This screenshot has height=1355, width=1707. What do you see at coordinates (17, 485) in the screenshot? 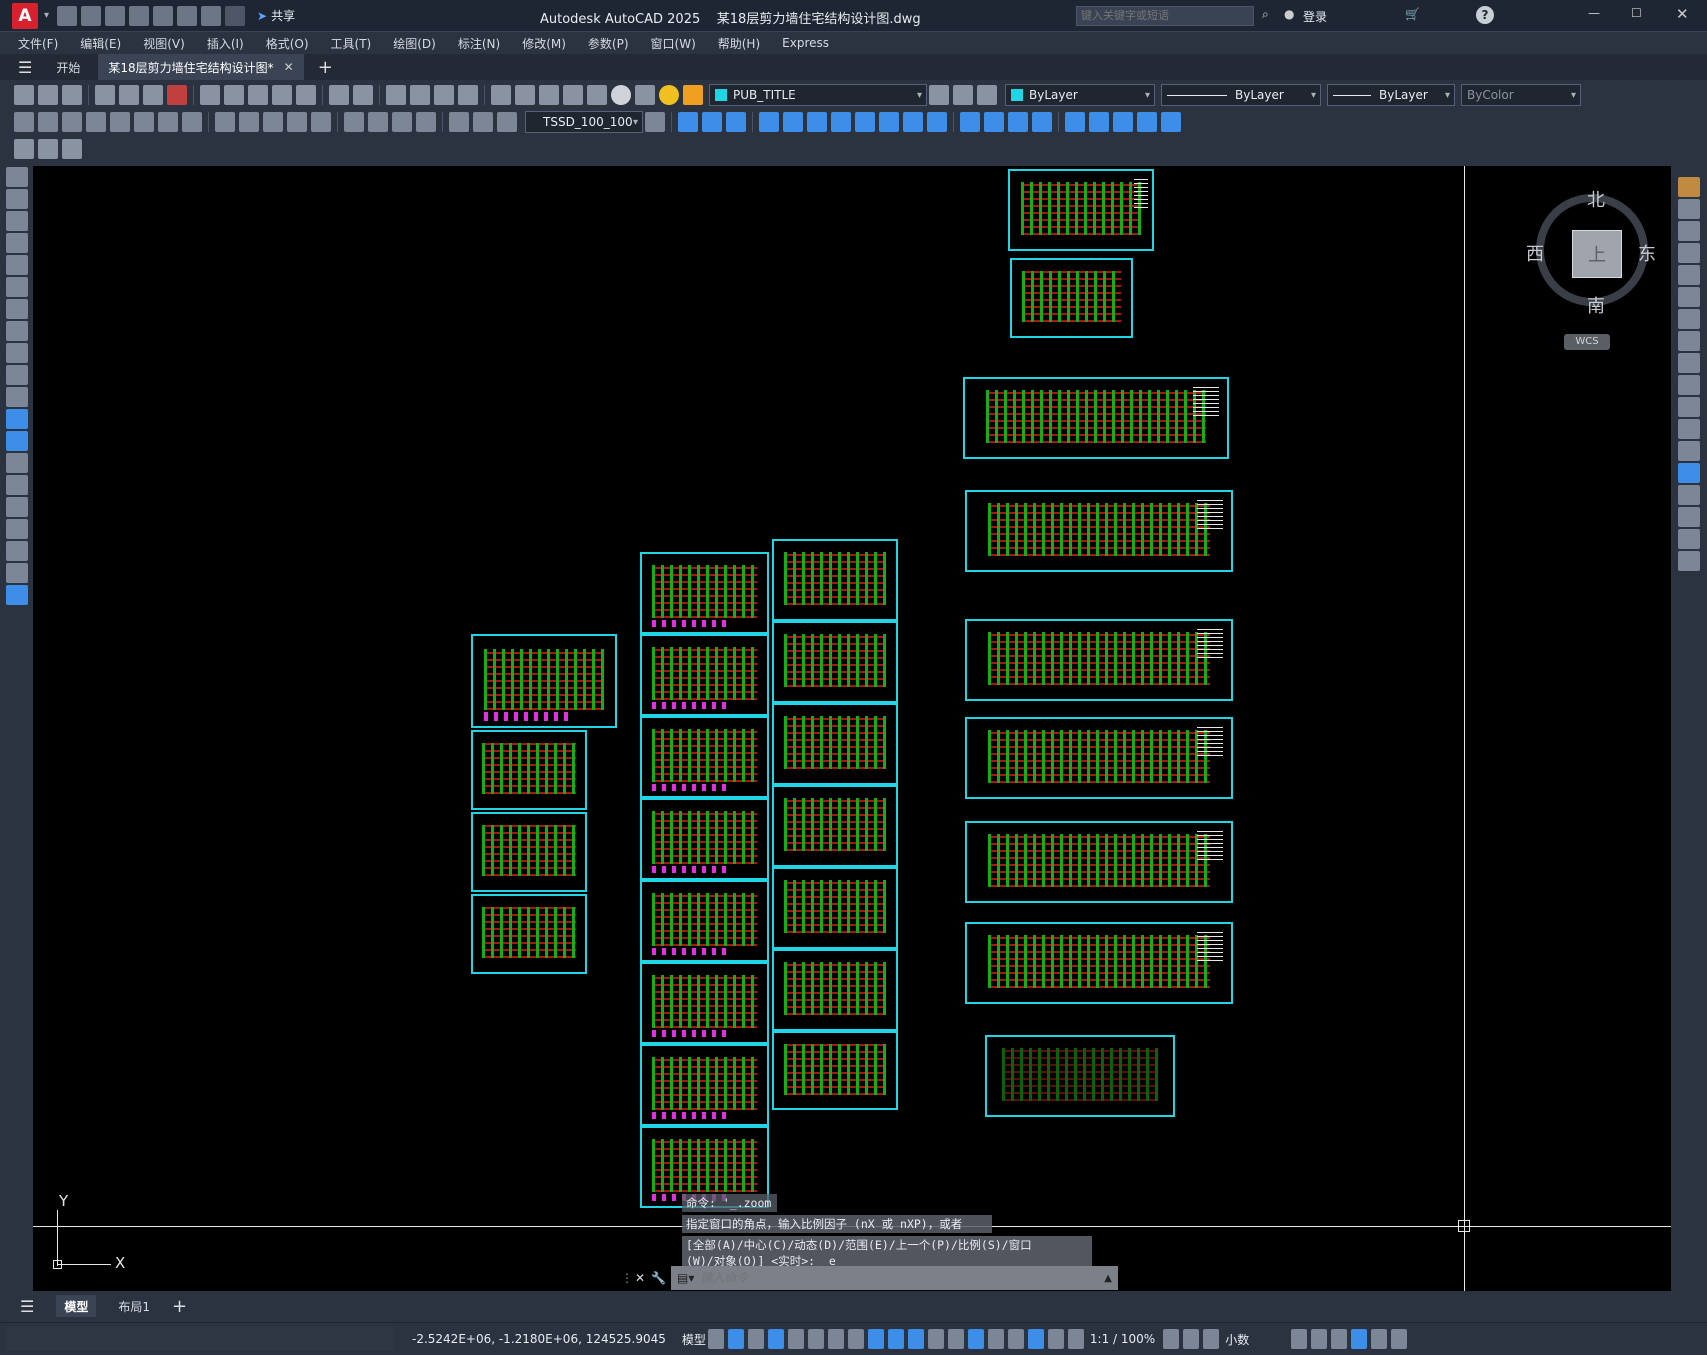
I see `hatch-icon` at bounding box center [17, 485].